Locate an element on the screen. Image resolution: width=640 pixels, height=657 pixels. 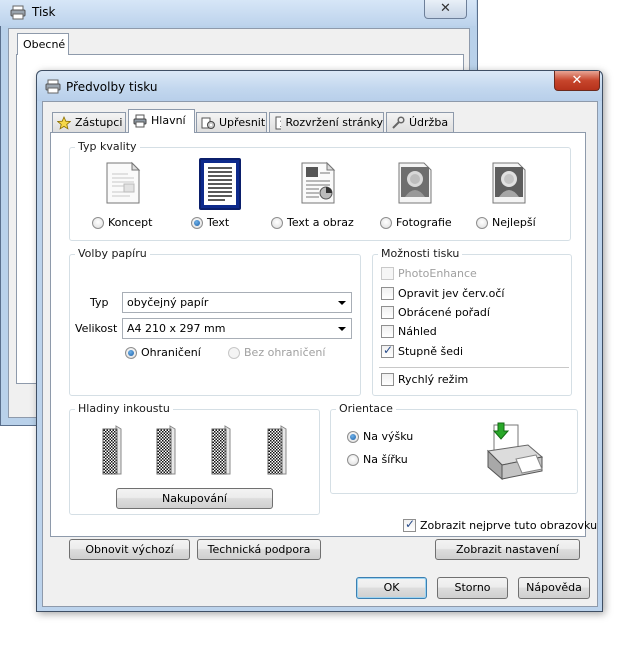
radio-label: Ohraničení is located at coordinates (171, 352).